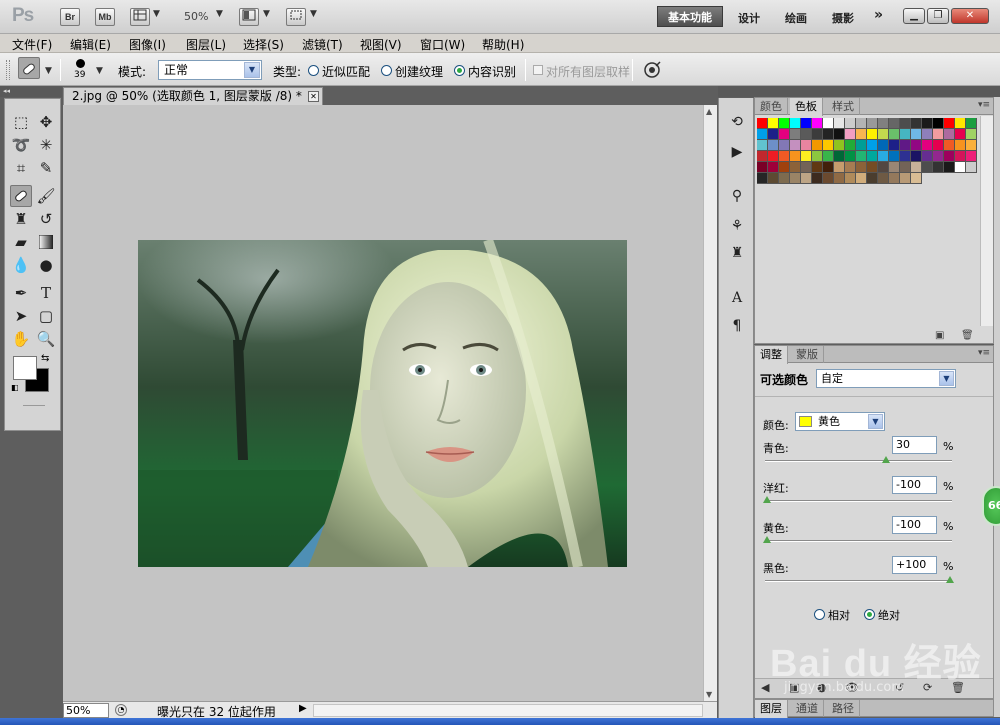  I want to click on restore-button: ❐, so click(938, 16).